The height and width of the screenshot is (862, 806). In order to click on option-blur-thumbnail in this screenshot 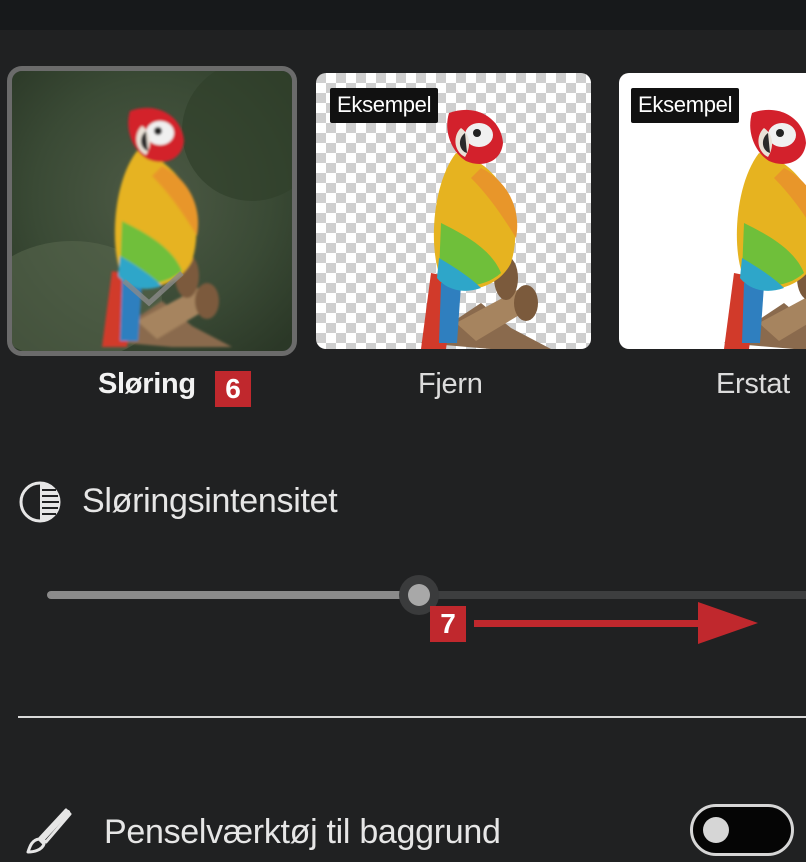, I will do `click(152, 211)`.